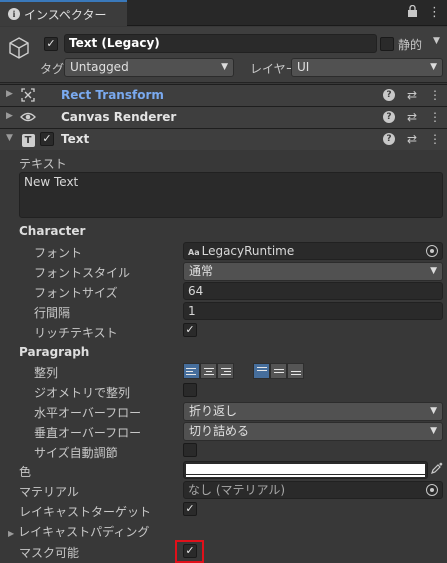  I want to click on material-label: マテリアル, so click(49, 492).